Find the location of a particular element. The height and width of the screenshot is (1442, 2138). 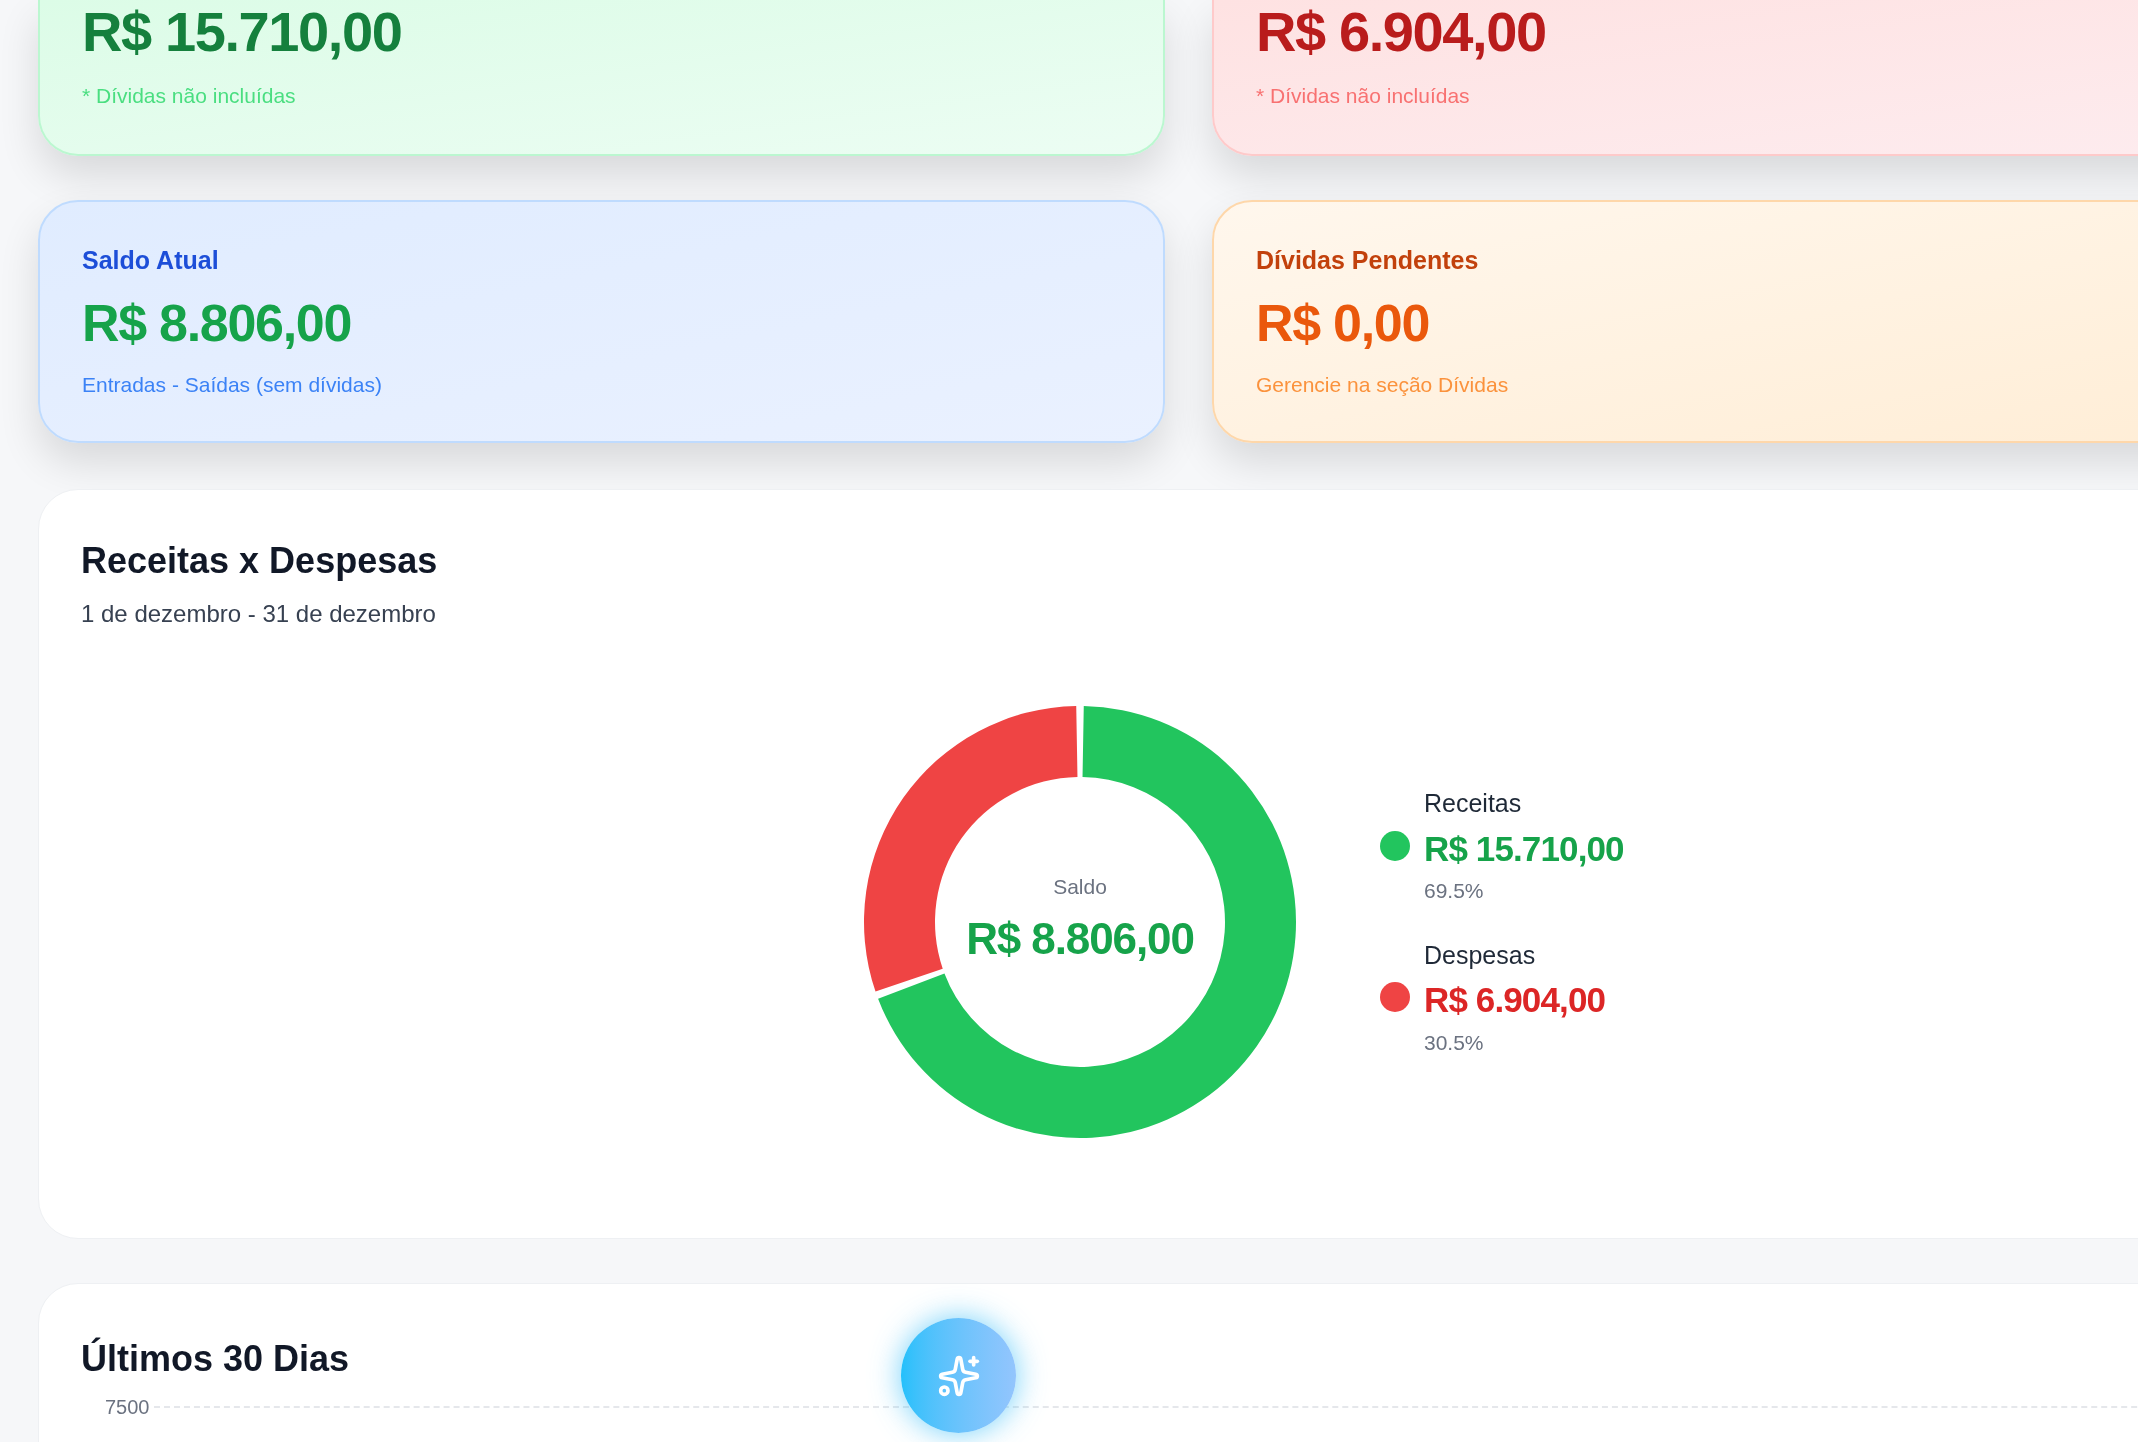

card-title: Dívidas Pendentes is located at coordinates (1368, 260).